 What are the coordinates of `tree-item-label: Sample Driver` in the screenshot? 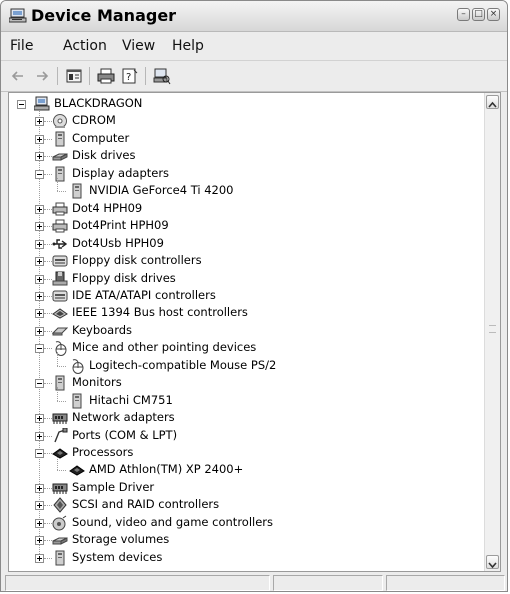 It's located at (113, 486).